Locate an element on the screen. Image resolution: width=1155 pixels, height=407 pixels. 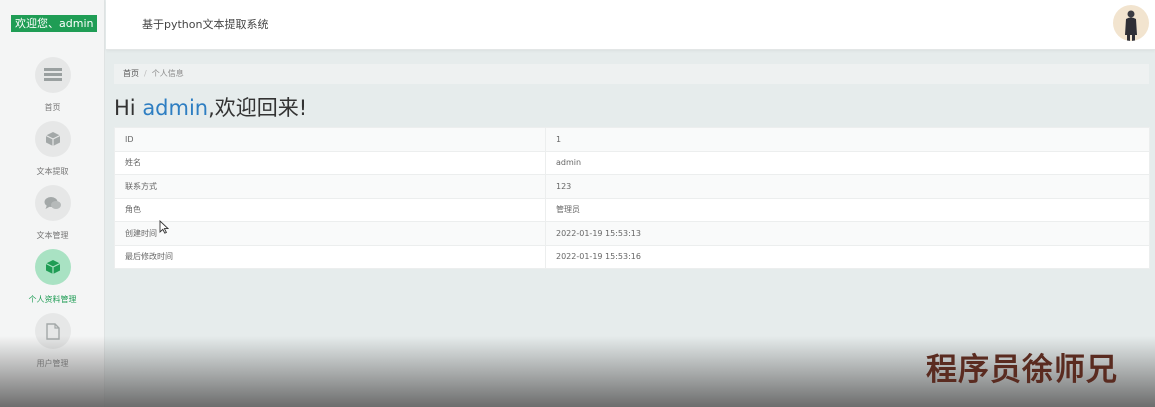
watermark: 程序员徐师兄 is located at coordinates (1022, 370).